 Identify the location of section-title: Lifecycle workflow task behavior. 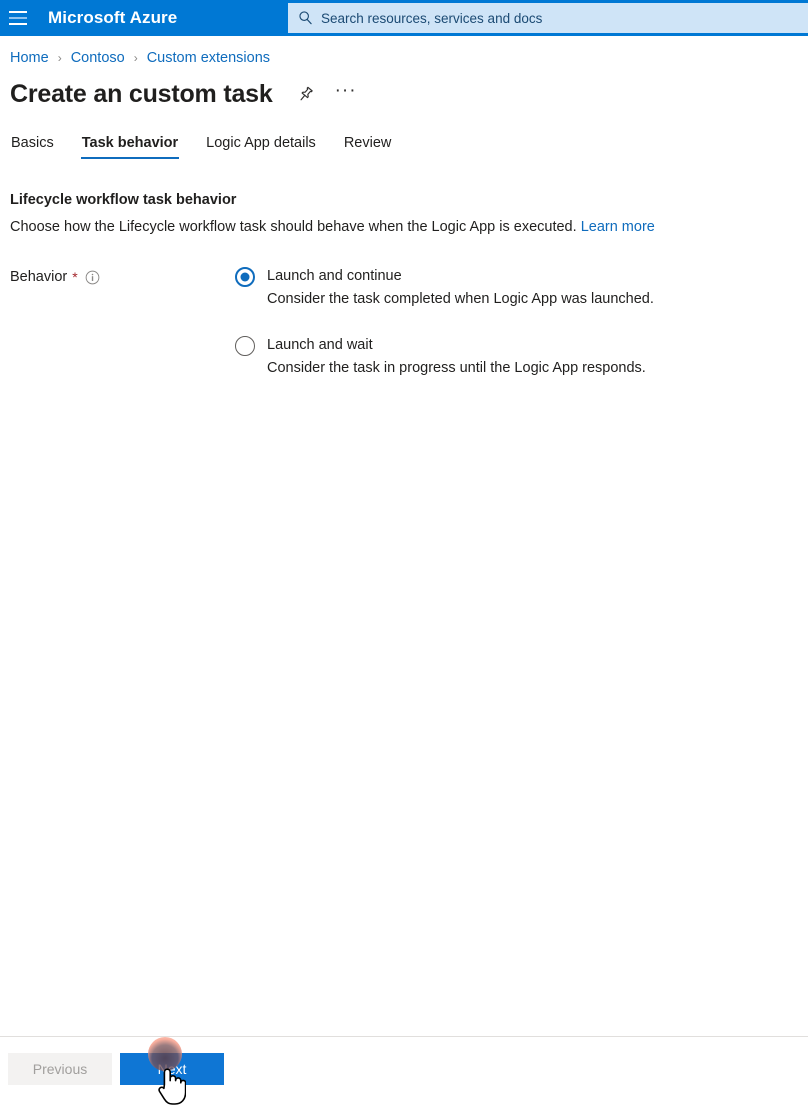
(123, 200).